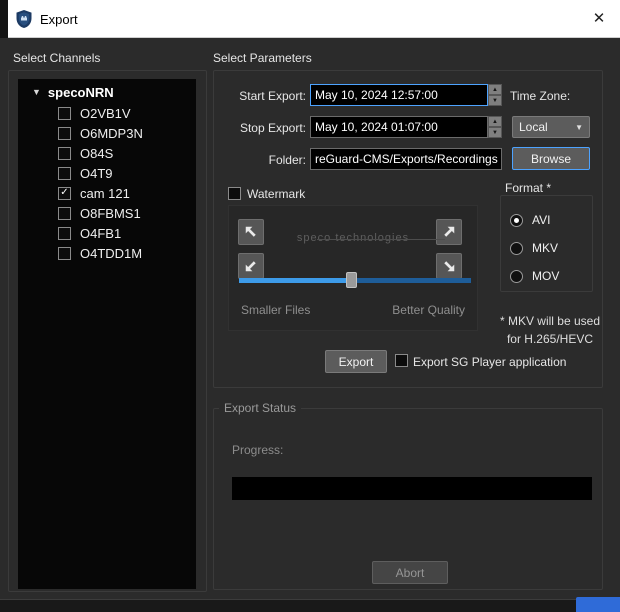  What do you see at coordinates (110, 213) in the screenshot?
I see `channel-label: O8FBMS1` at bounding box center [110, 213].